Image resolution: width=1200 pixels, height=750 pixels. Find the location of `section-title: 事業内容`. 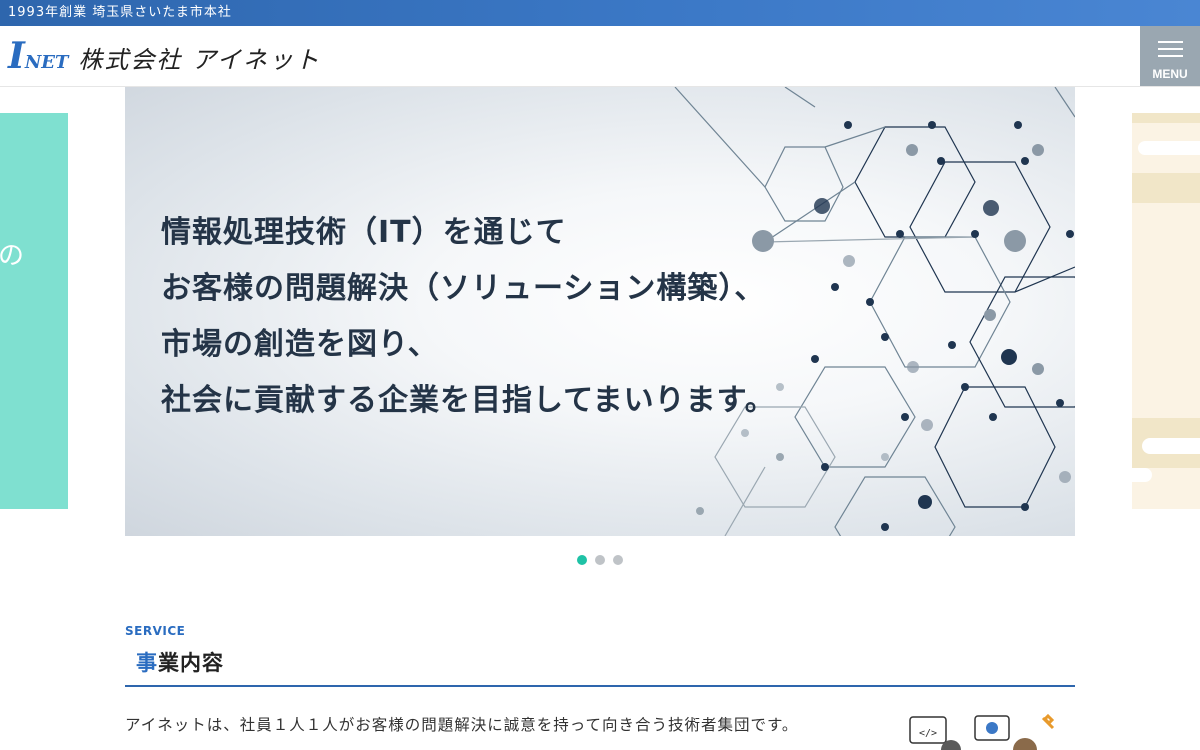

section-title: 事業内容 is located at coordinates (180, 662).